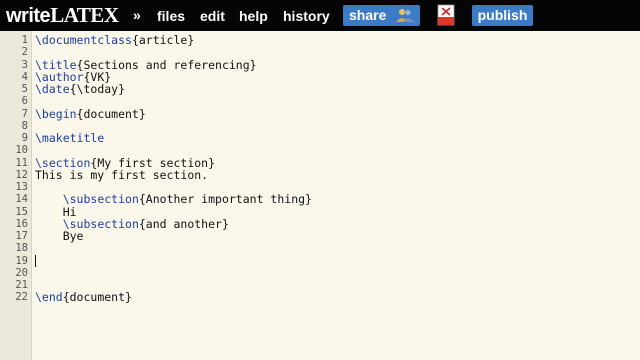 Image resolution: width=640 pixels, height=360 pixels. I want to click on code-line: This is my first section., so click(121, 175).